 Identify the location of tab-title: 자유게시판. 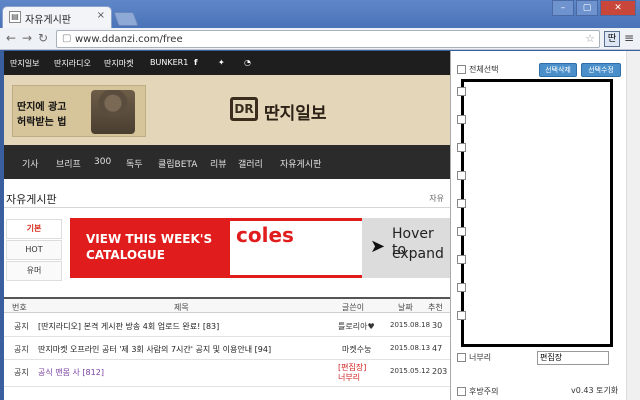
(48, 20).